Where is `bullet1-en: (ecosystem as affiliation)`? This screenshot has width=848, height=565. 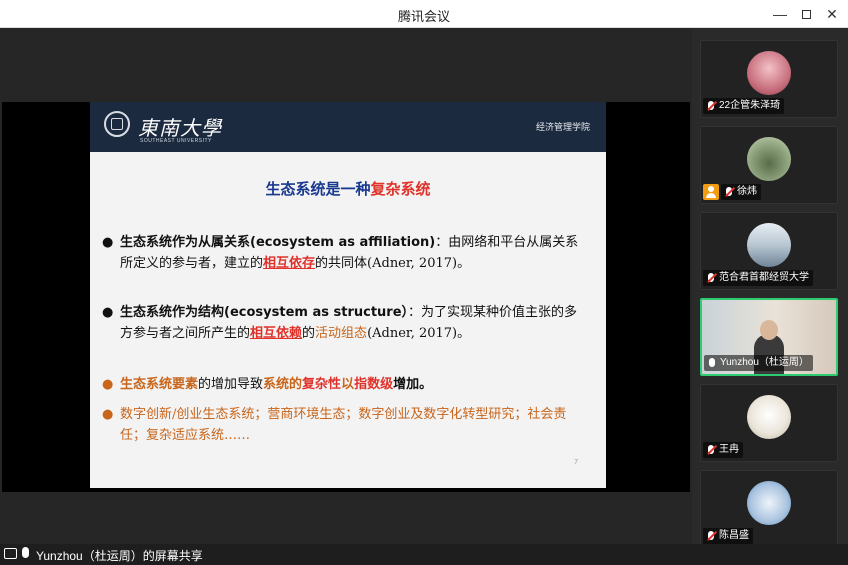
bullet1-en: (ecosystem as affiliation) is located at coordinates (343, 242).